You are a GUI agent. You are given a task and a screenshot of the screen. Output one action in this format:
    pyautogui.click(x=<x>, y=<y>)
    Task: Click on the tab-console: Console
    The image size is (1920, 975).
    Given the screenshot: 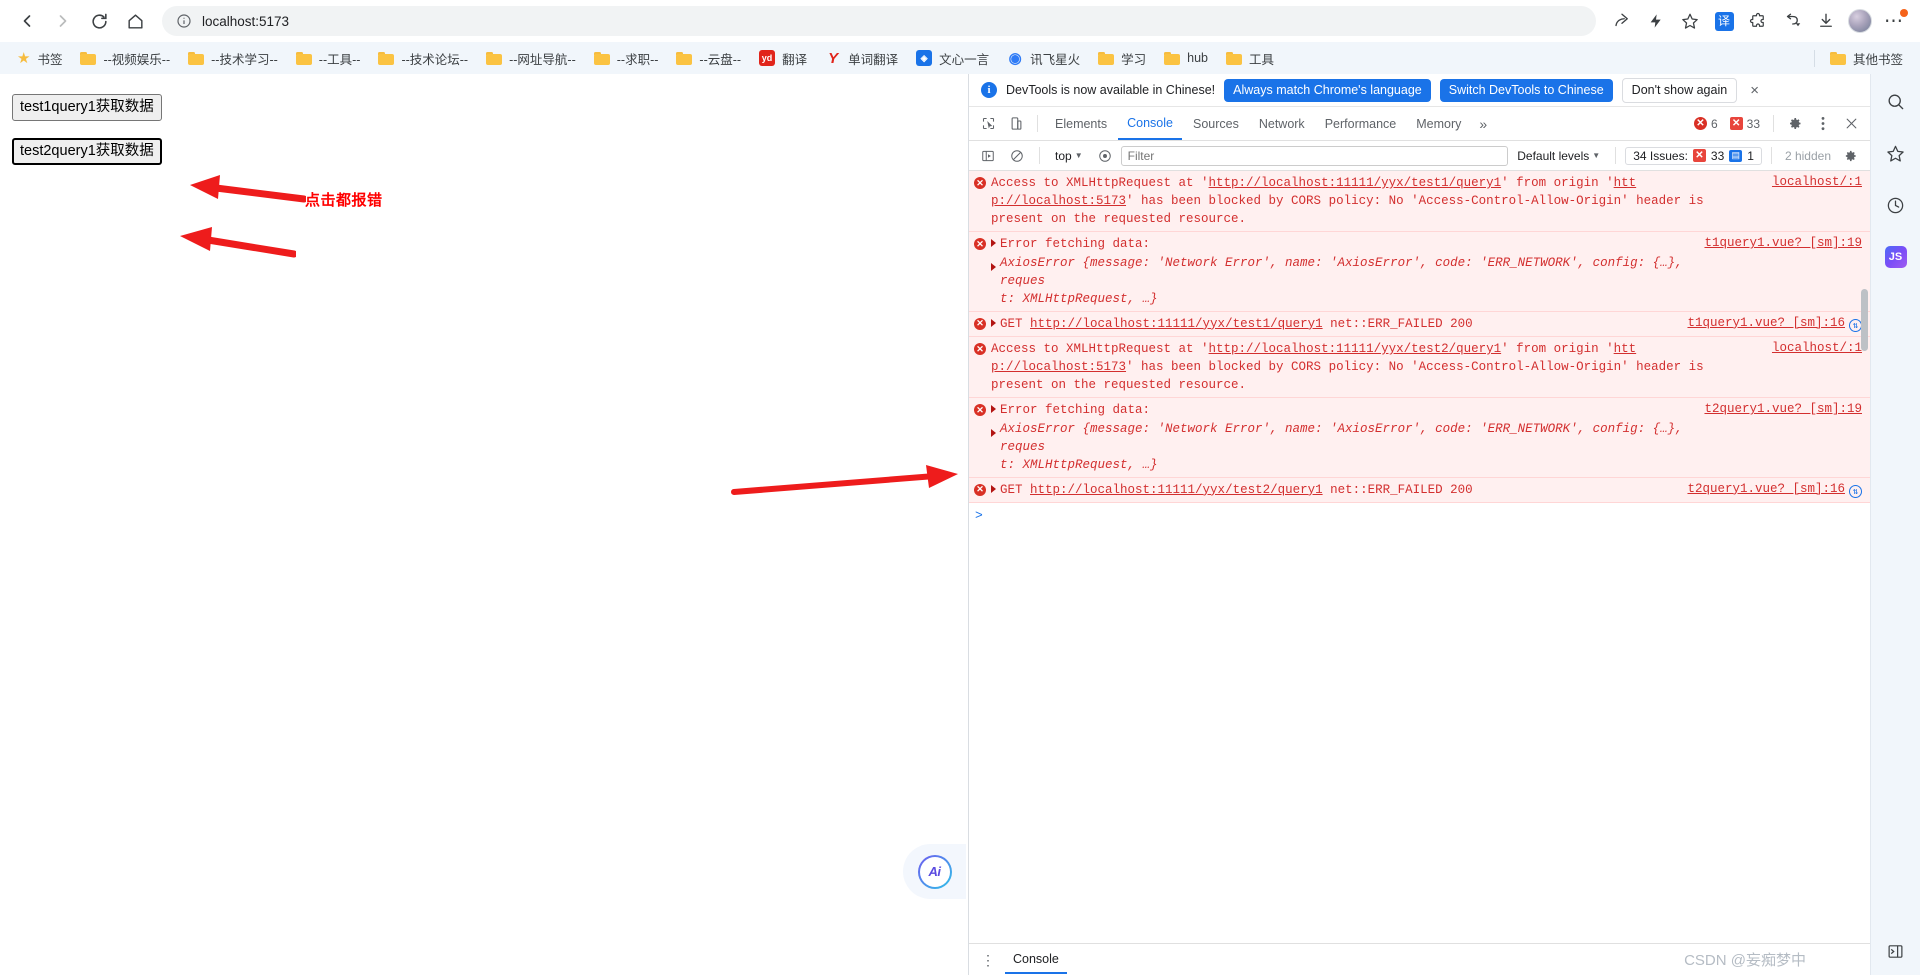 What is the action you would take?
    pyautogui.click(x=1150, y=123)
    